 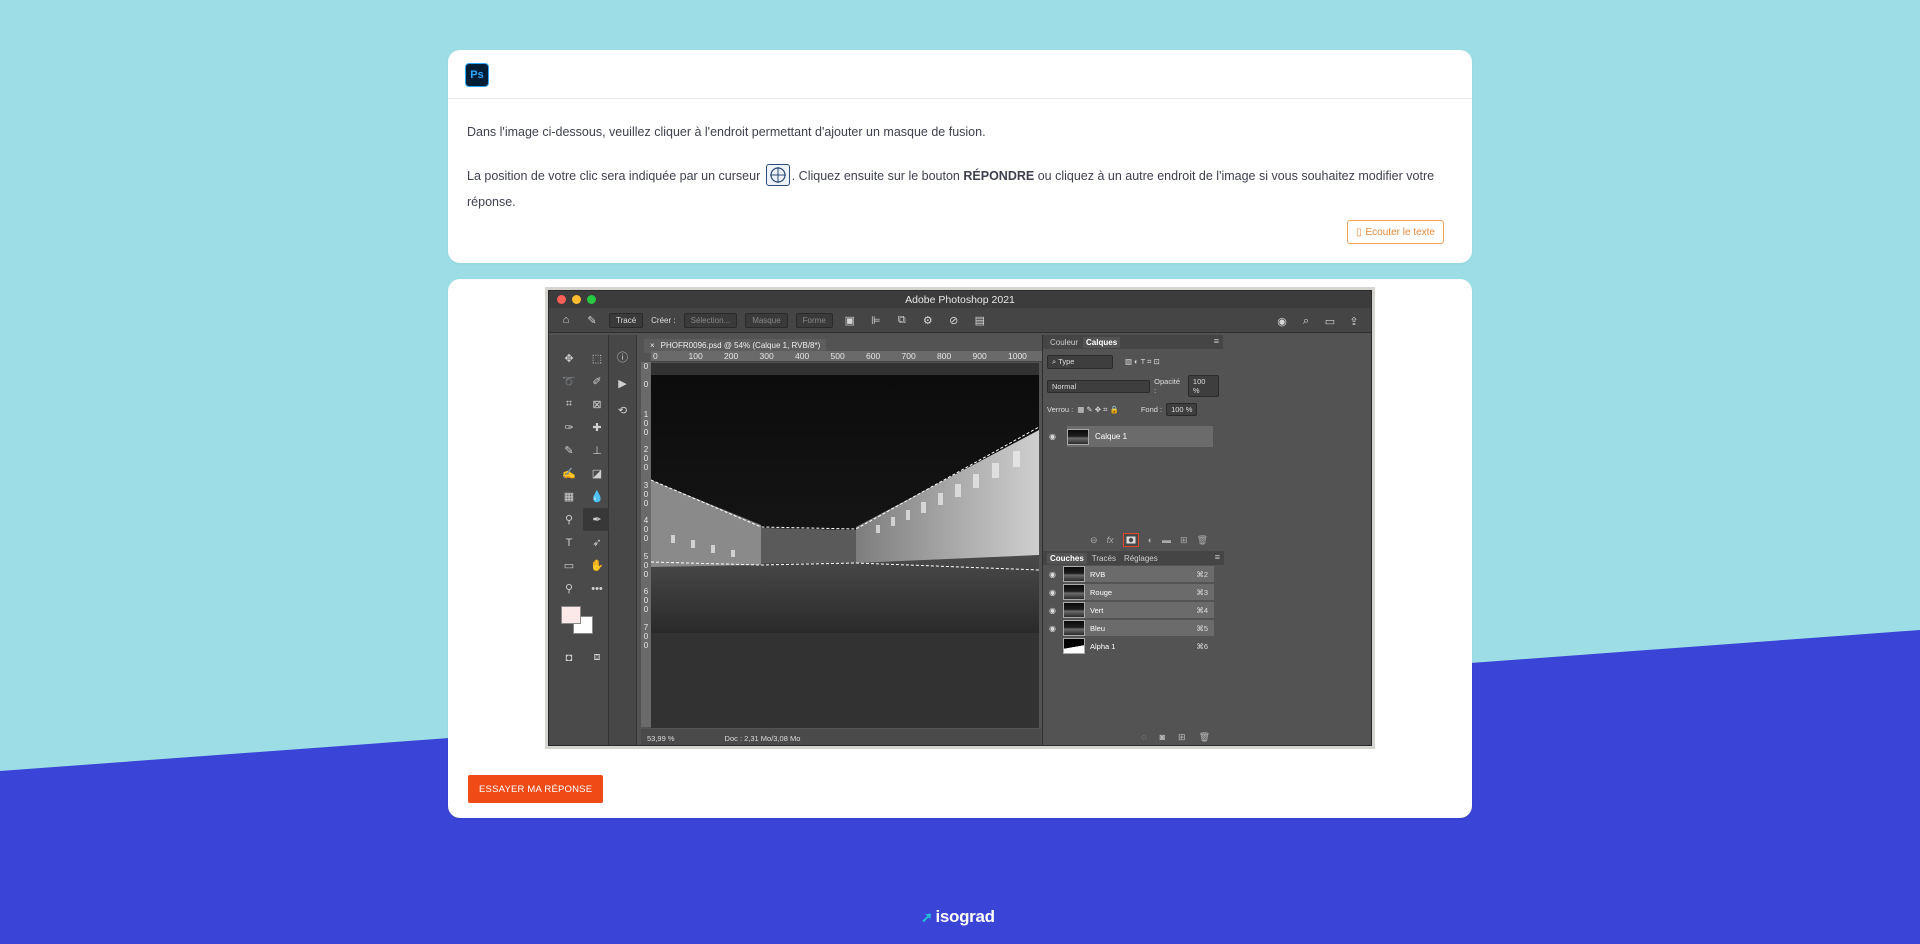 I want to click on type-tool-icon: T, so click(x=569, y=542).